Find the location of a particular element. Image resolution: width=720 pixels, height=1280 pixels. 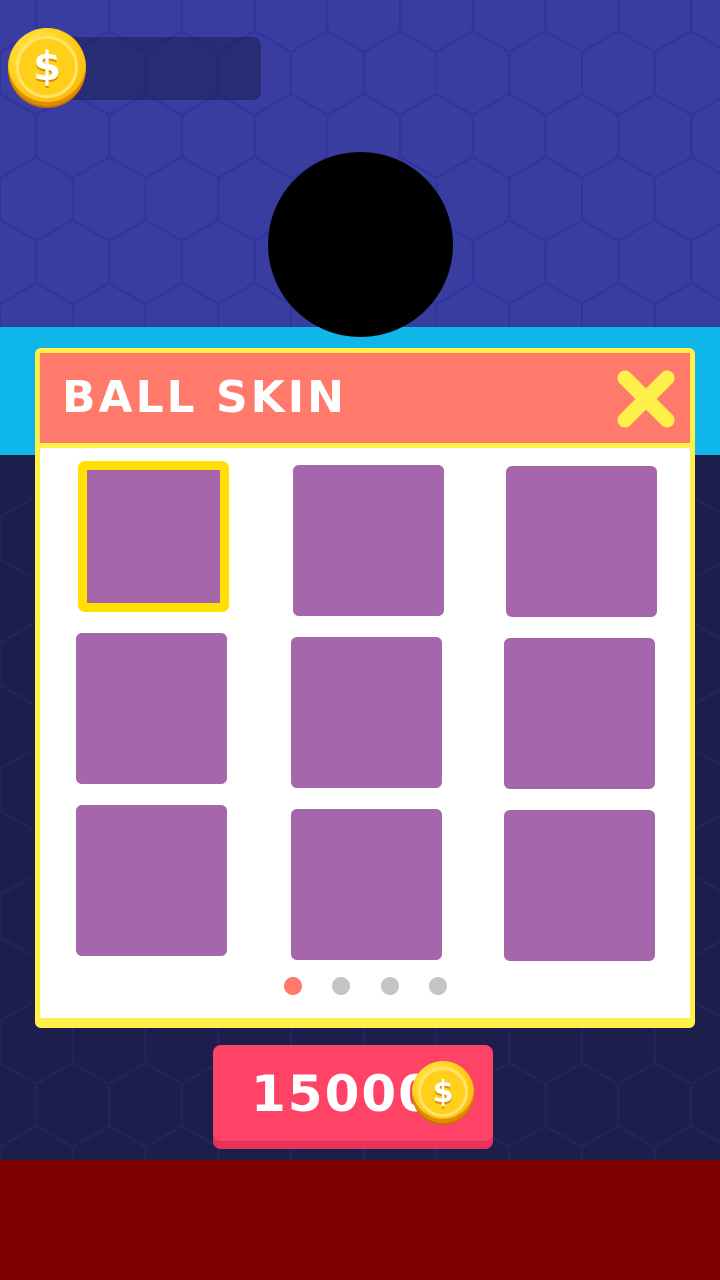

panel-header: BALL SKIN is located at coordinates (365, 398).